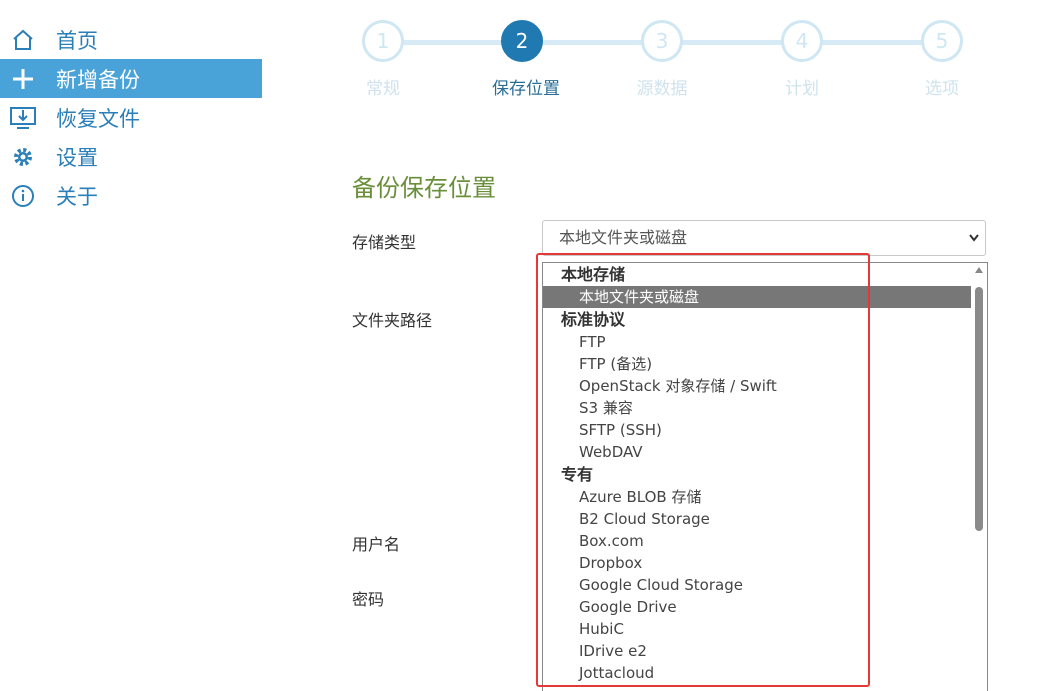  Describe the element at coordinates (662, 89) in the screenshot. I see `step-label: 源数据` at that location.